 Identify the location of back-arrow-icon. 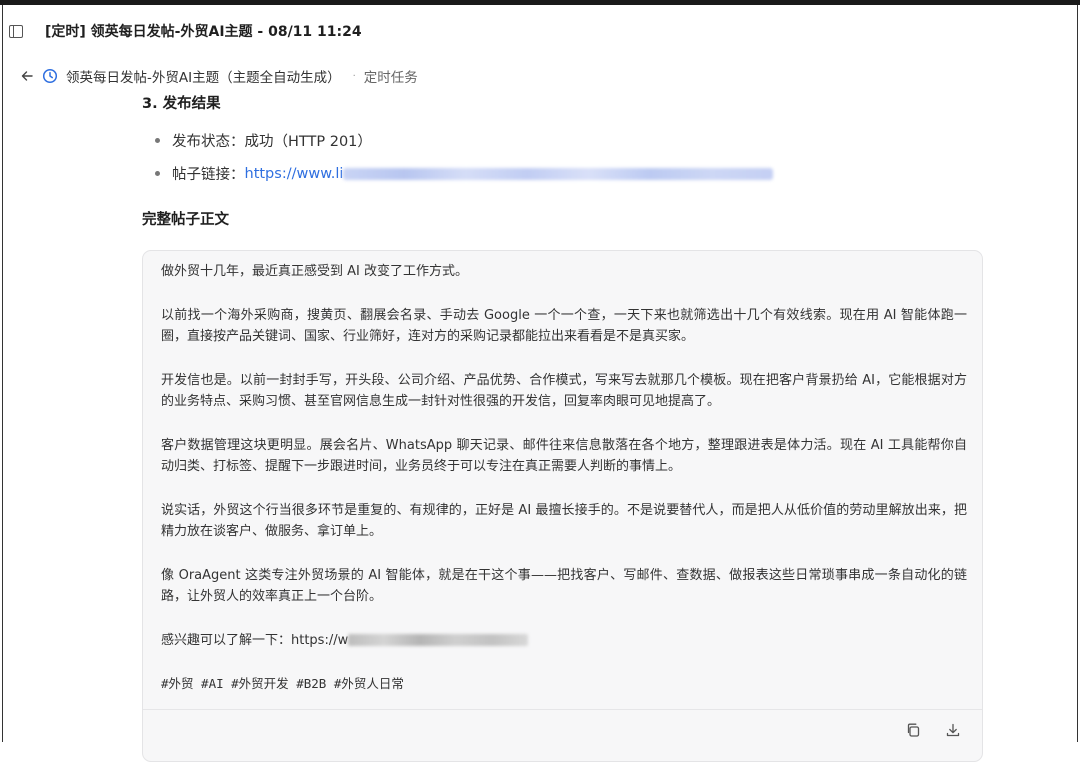
(27, 76).